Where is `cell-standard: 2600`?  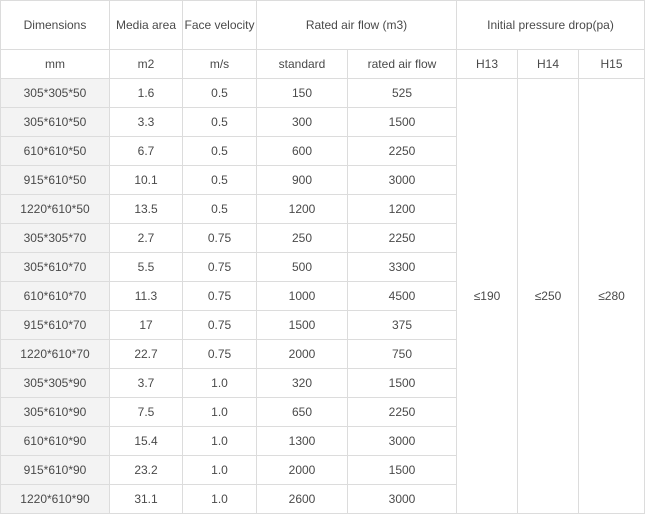 cell-standard: 2600 is located at coordinates (302, 499).